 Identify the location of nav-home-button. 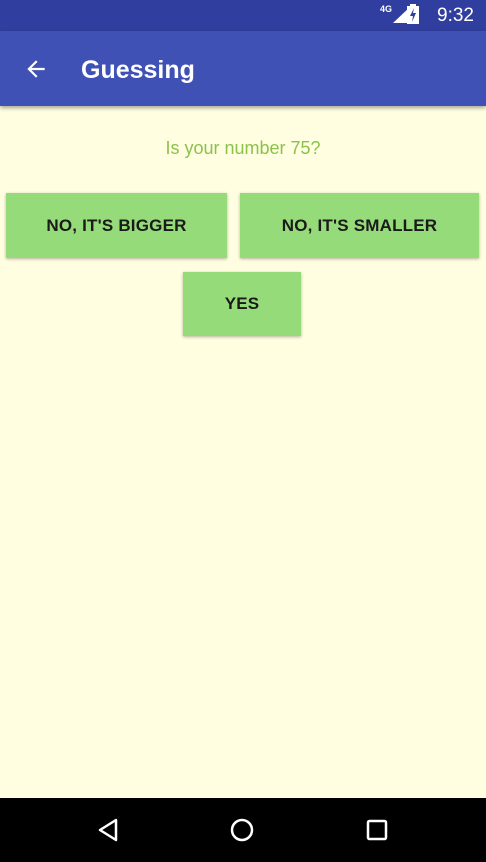
(242, 830).